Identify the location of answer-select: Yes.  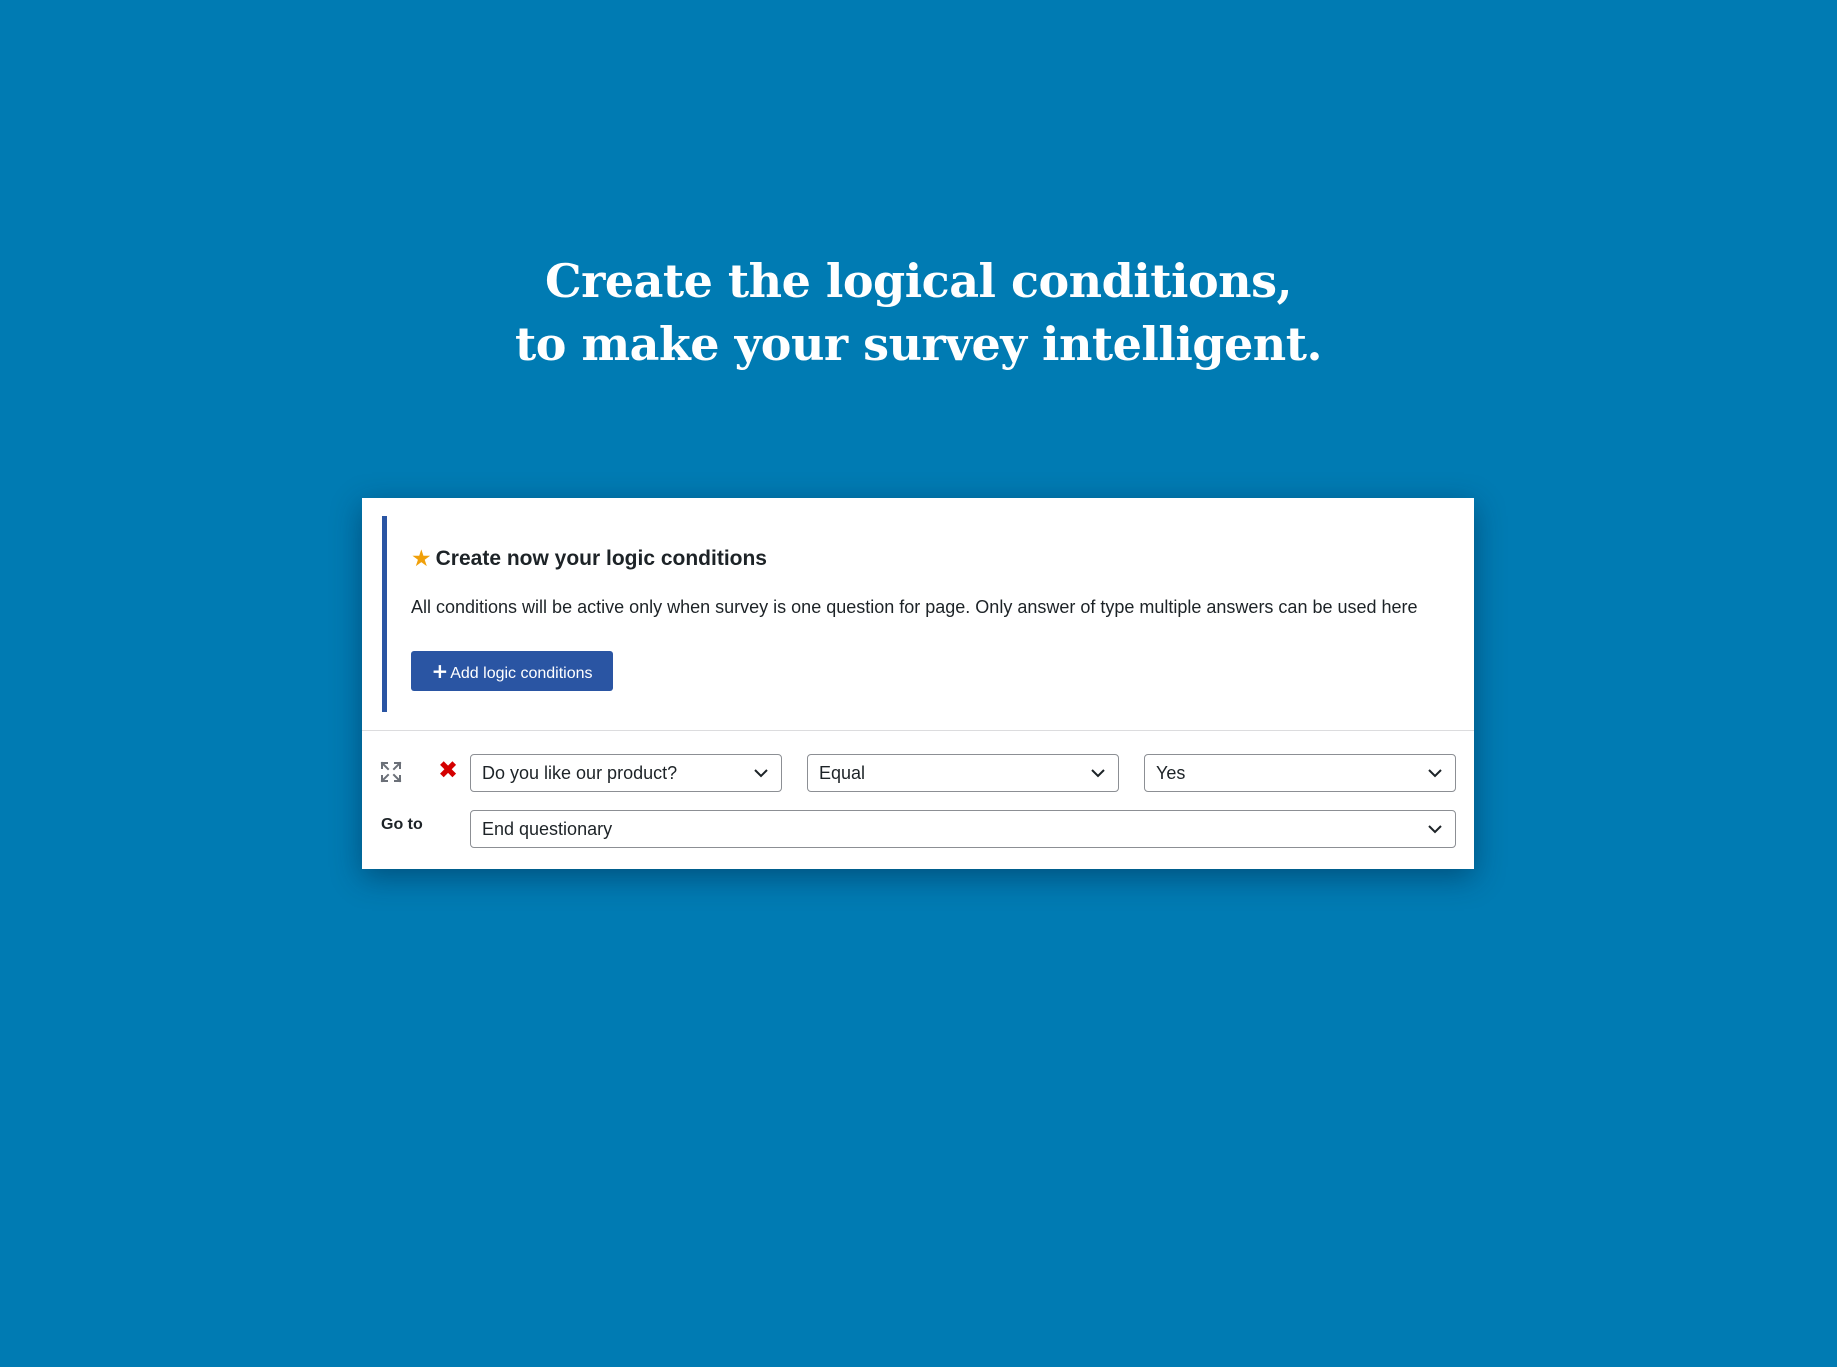
(1300, 773).